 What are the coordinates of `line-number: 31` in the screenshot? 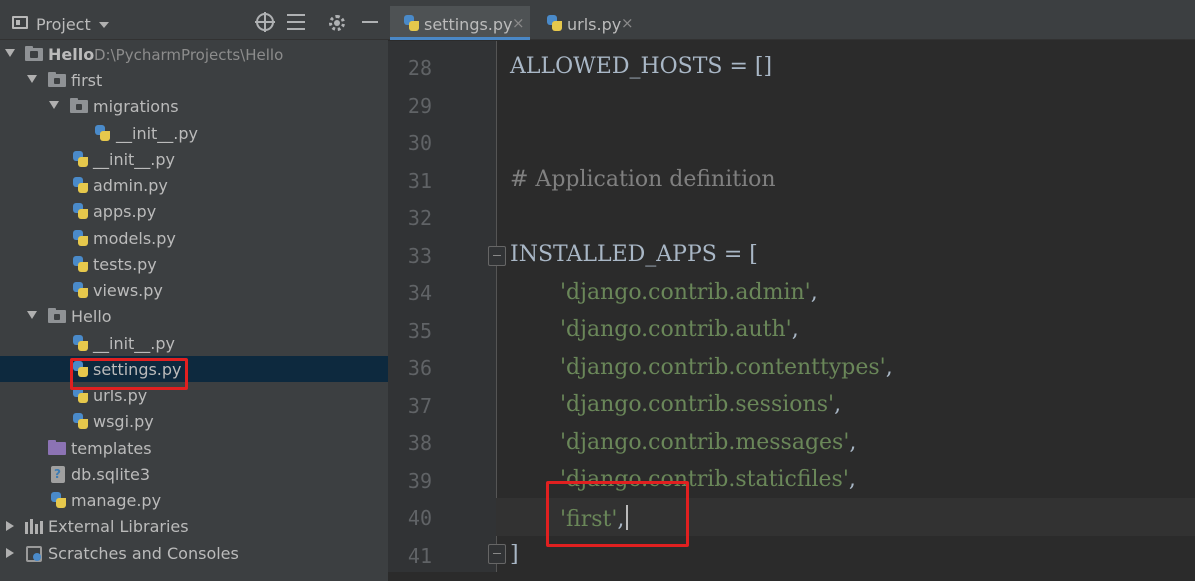 It's located at (419, 181).